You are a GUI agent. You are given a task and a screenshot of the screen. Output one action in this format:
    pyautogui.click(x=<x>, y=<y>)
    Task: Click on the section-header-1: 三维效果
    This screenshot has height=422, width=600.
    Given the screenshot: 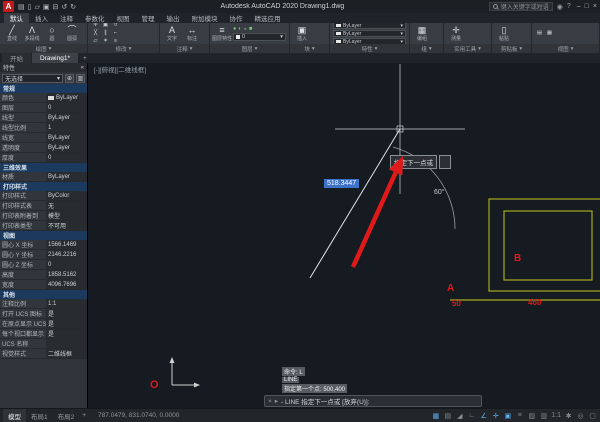 What is the action you would take?
    pyautogui.click(x=43, y=167)
    